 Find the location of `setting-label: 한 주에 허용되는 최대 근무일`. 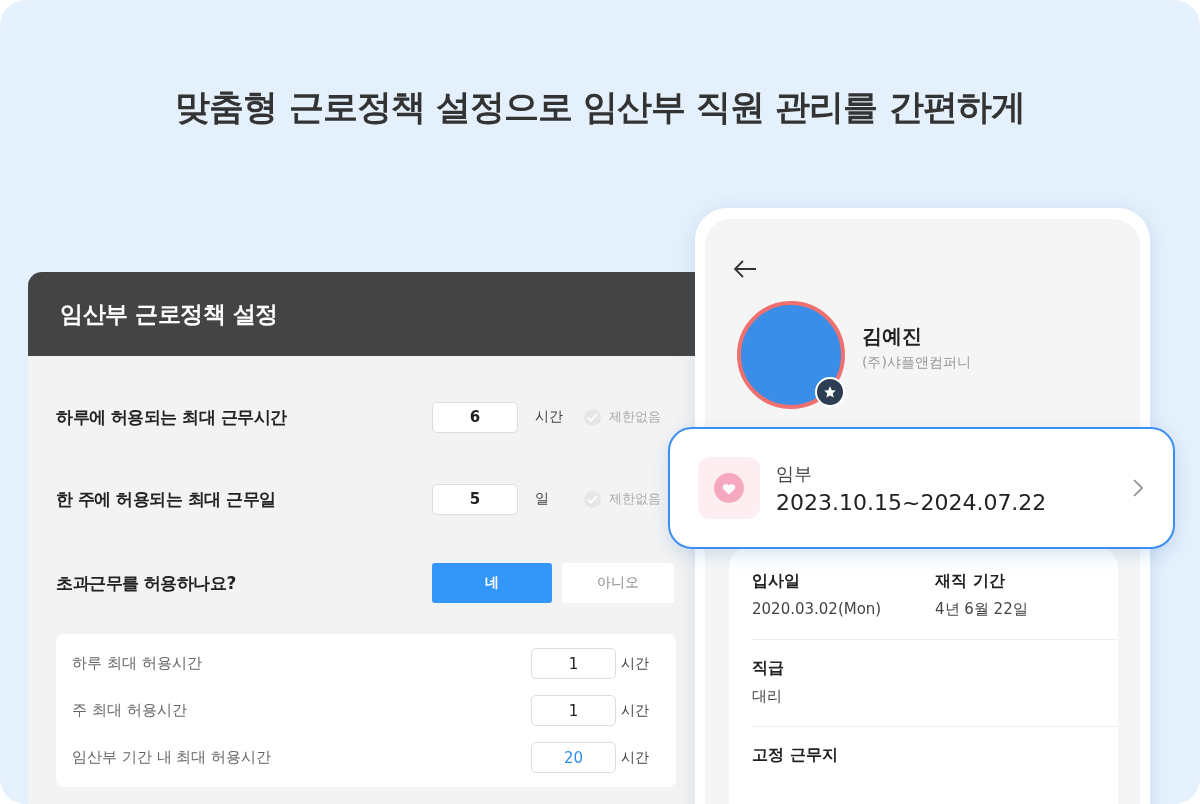

setting-label: 한 주에 허용되는 최대 근무일 is located at coordinates (166, 499).